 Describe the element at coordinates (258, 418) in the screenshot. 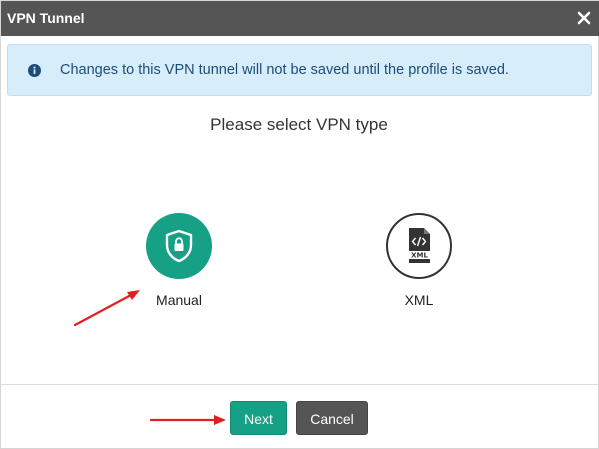

I see `next-button: Next` at that location.